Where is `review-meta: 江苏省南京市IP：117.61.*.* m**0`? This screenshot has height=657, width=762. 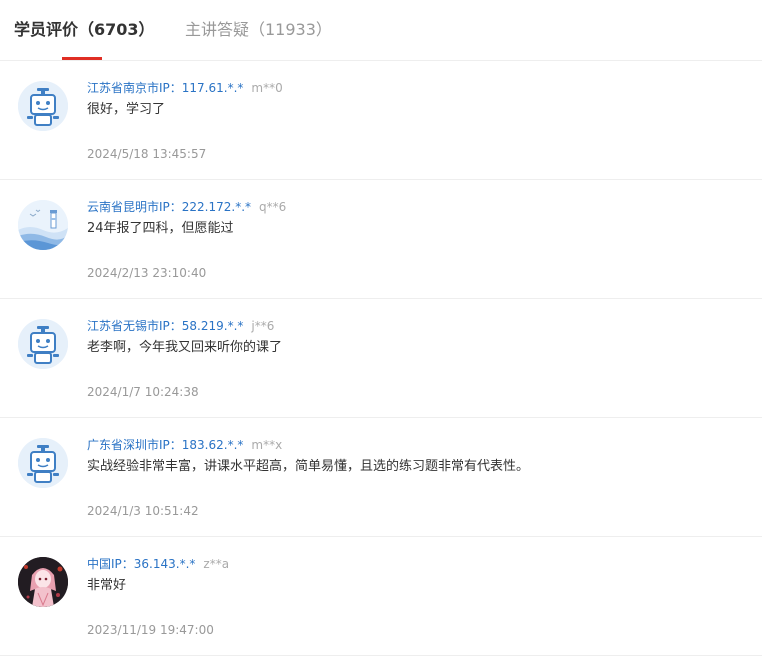
review-meta: 江苏省南京市IP：117.61.*.* m**0 is located at coordinates (185, 88).